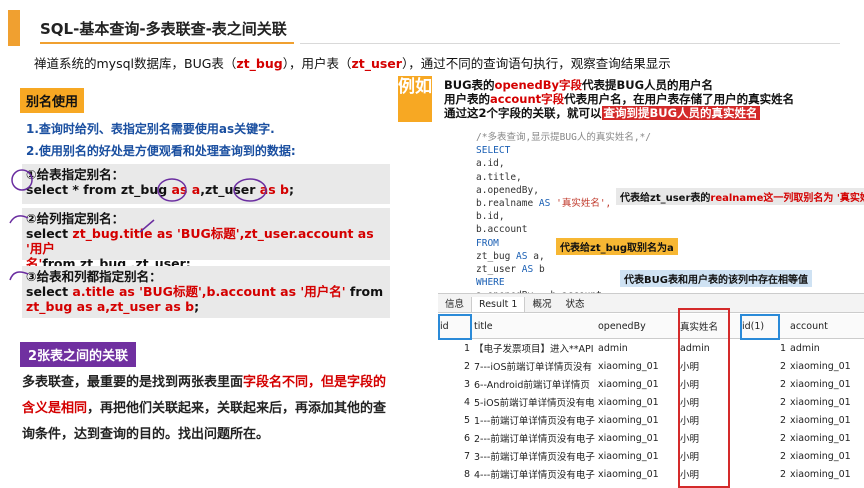 The width and height of the screenshot is (864, 488). I want to click on page-title: SQL-基本查询-多表联查-表之间关联, so click(163, 29).